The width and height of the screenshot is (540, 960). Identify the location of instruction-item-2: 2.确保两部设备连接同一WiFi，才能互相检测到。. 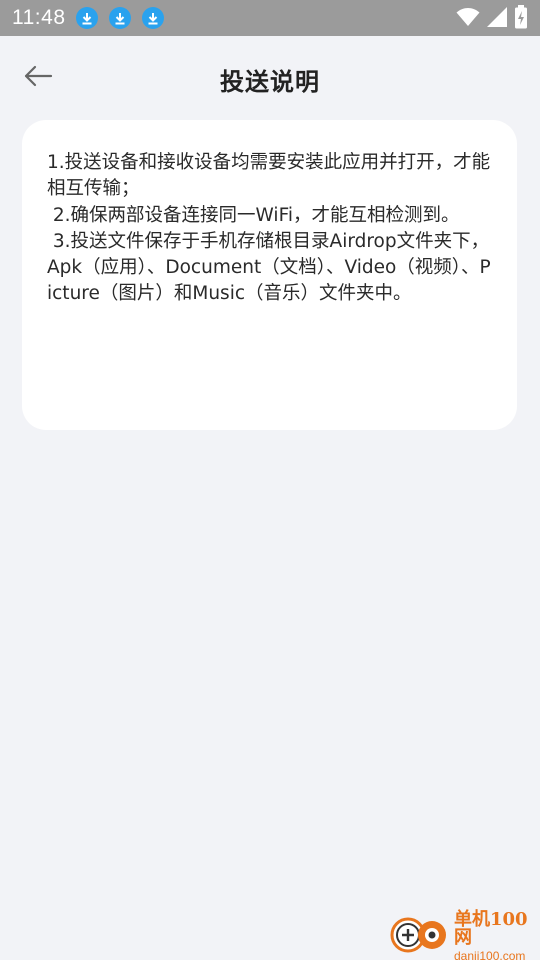
(253, 215).